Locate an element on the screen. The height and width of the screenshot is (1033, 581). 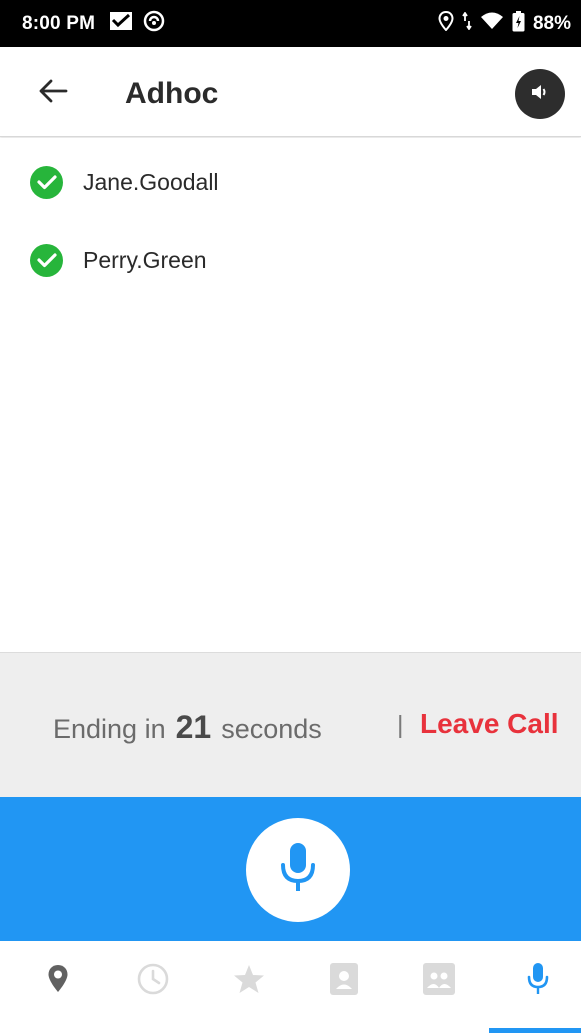
status-right-icons: 88% is located at coordinates (504, 23).